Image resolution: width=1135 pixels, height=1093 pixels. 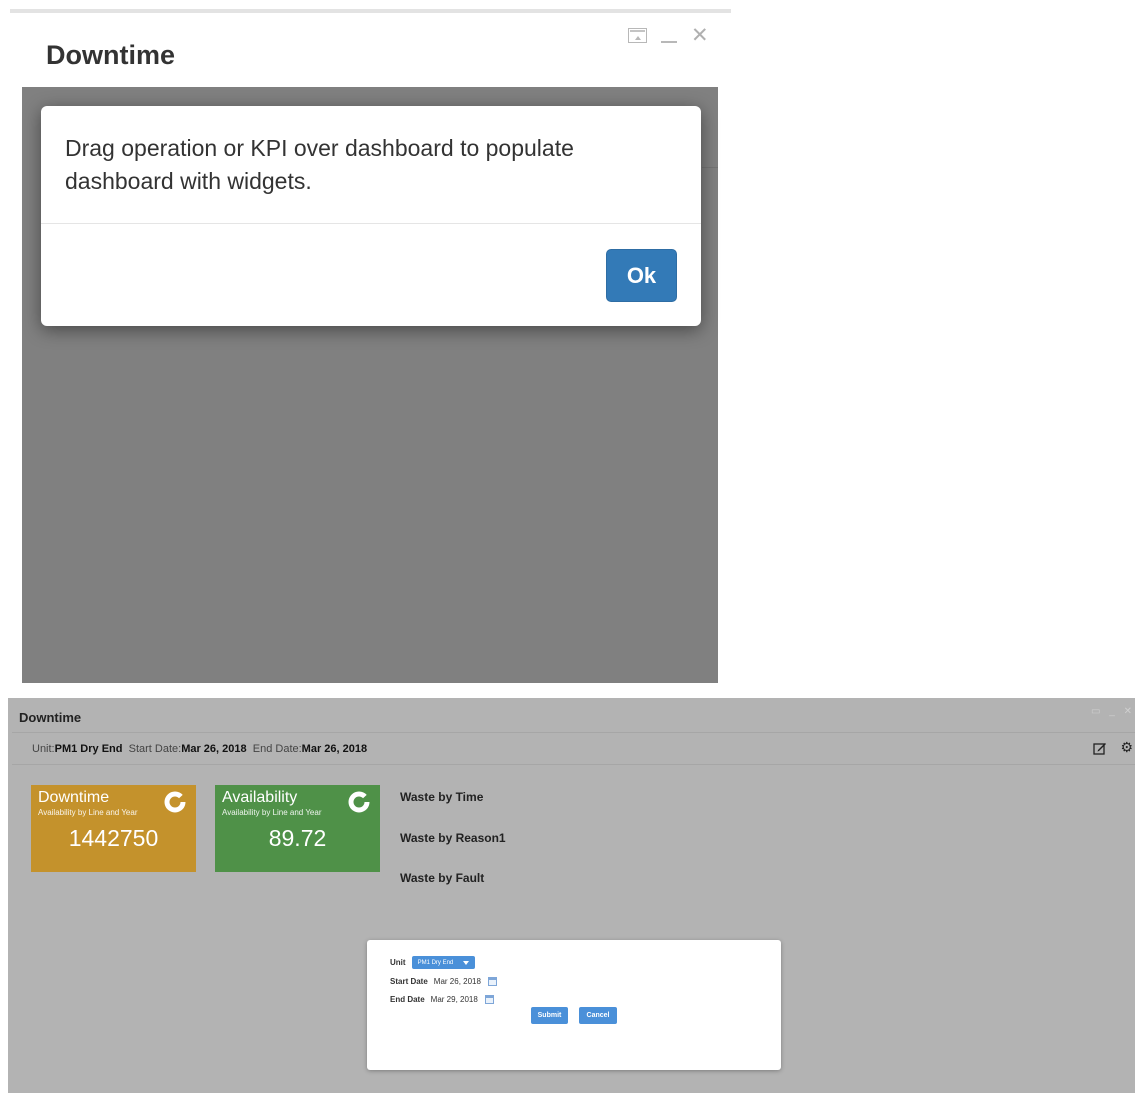 I want to click on start-date-row: Start Date Mar 26, 2018, so click(x=443, y=981).